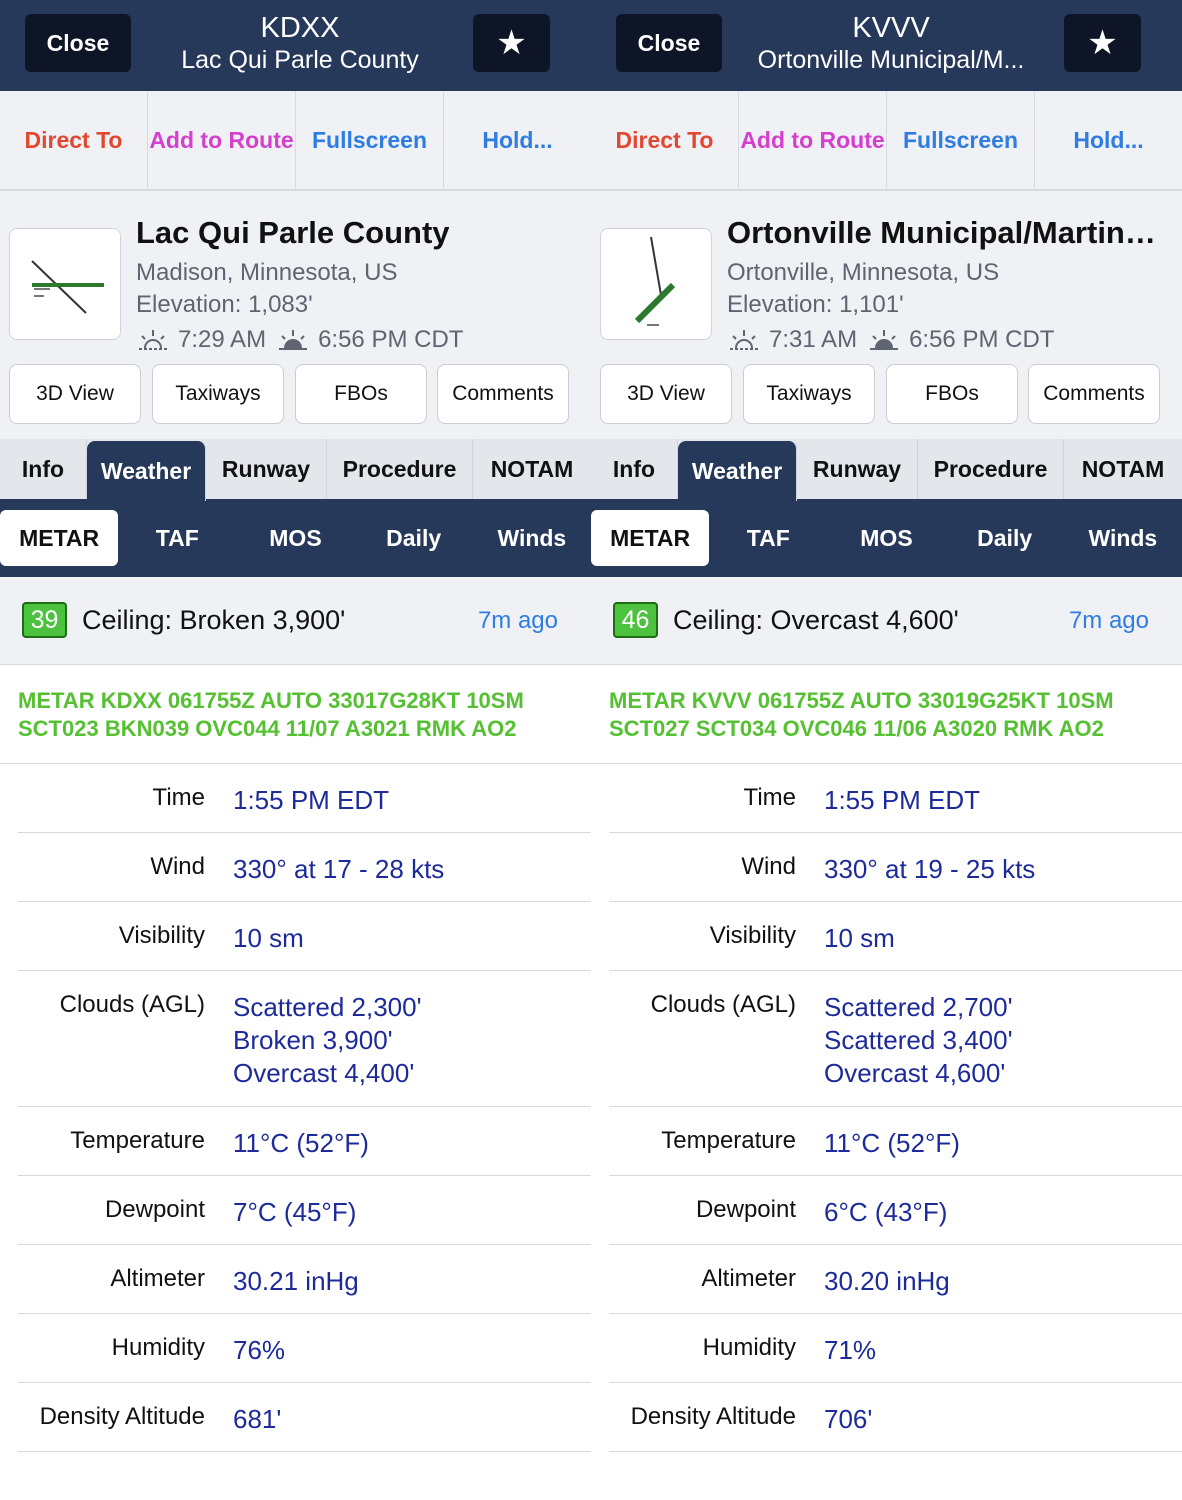 The height and width of the screenshot is (1500, 1182). I want to click on tab-bar: Info Weather Runway Procedure NOTAM, so click(295, 470).